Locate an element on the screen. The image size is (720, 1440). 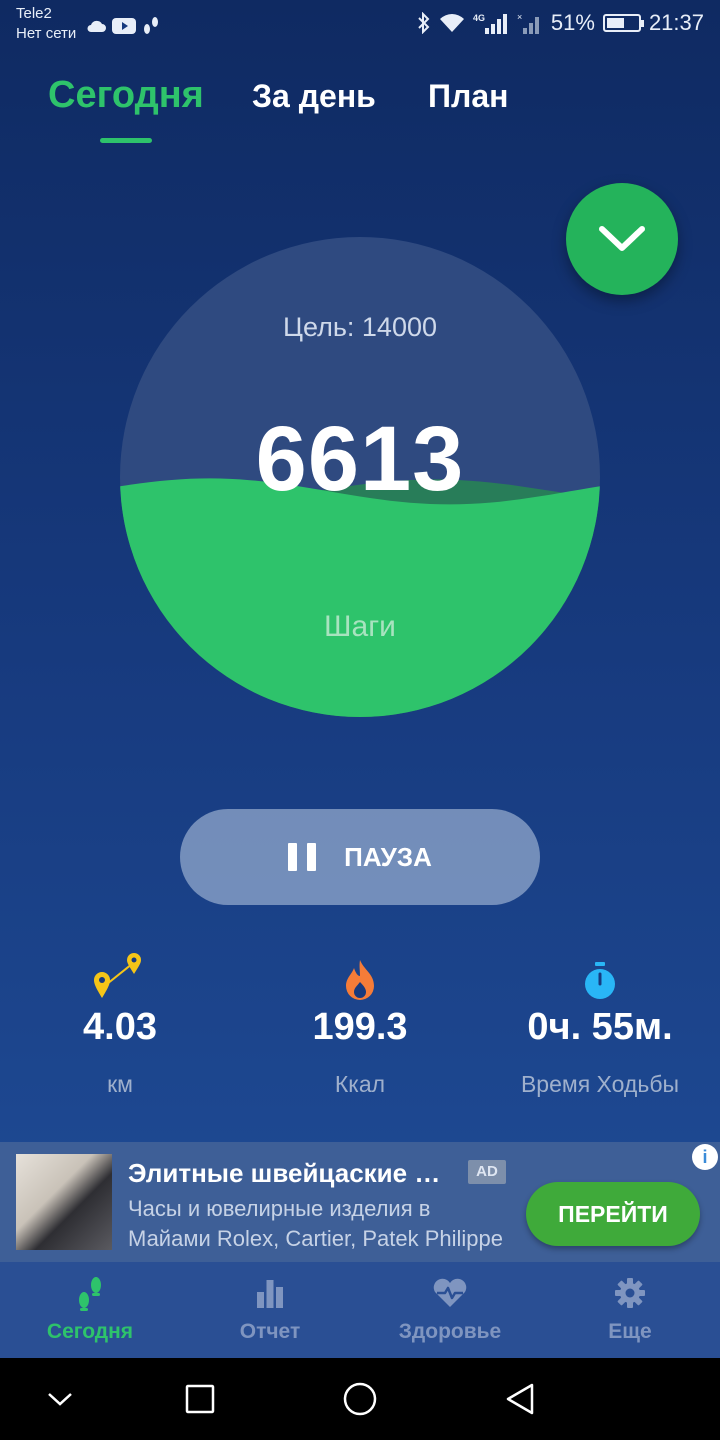
walk-time-label: Время Ходьбы is located at coordinates (600, 1084).